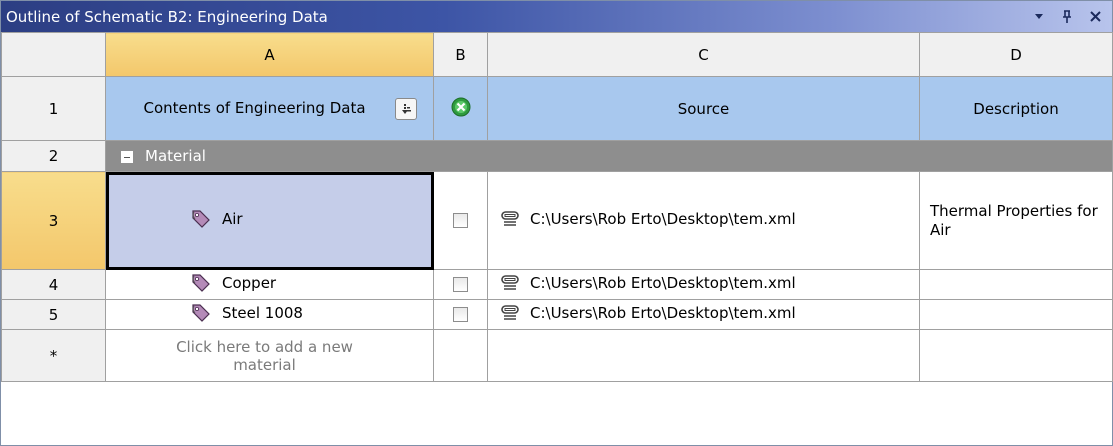  Describe the element at coordinates (609, 156) in the screenshot. I see `material-group-cell: Material` at that location.